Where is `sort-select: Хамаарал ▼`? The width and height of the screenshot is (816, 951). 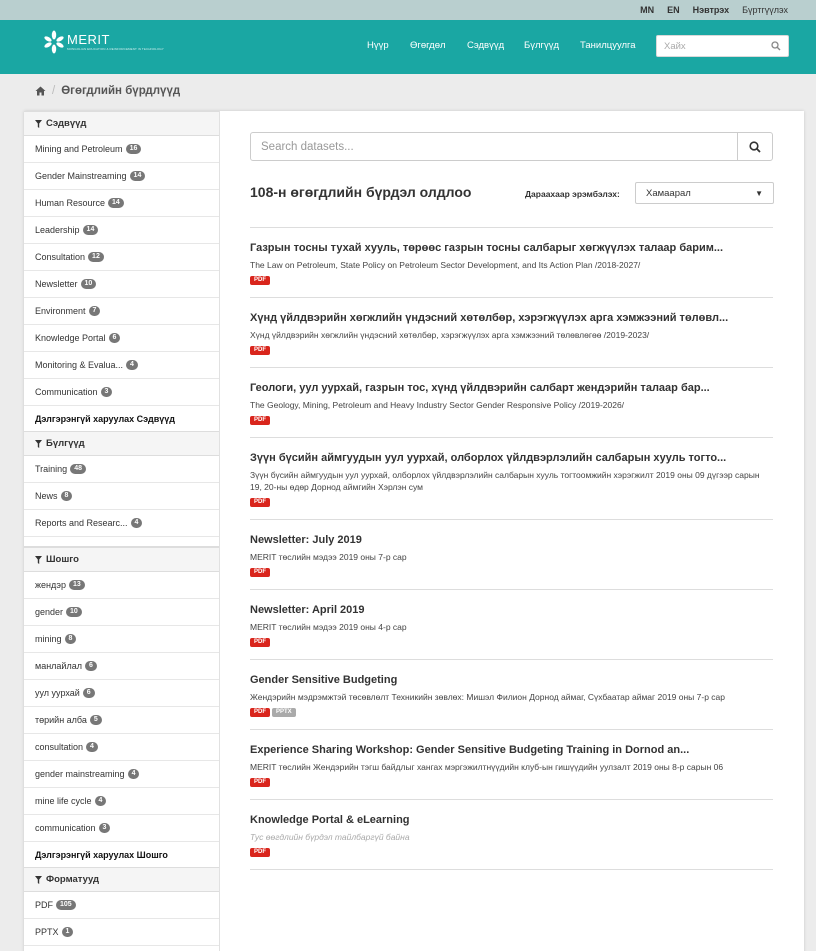
sort-select: Хамаарал ▼ is located at coordinates (704, 193).